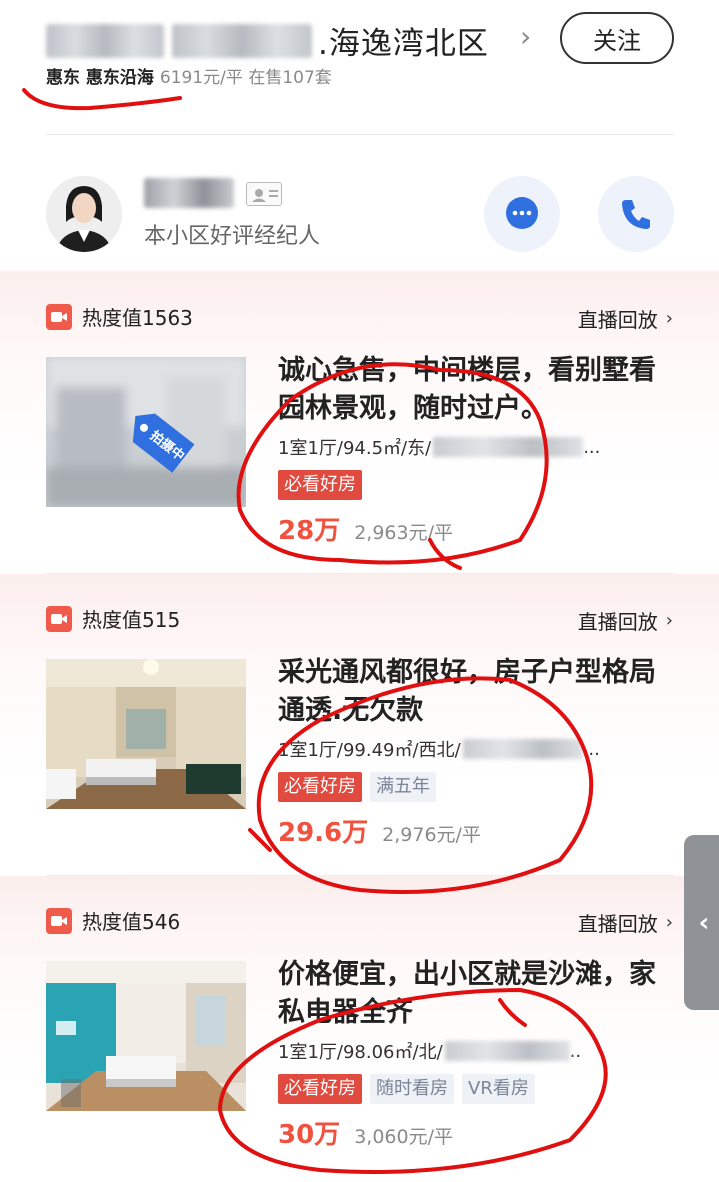 The height and width of the screenshot is (1182, 719). What do you see at coordinates (403, 533) in the screenshot?
I see `unit-price: 2,963元/平` at bounding box center [403, 533].